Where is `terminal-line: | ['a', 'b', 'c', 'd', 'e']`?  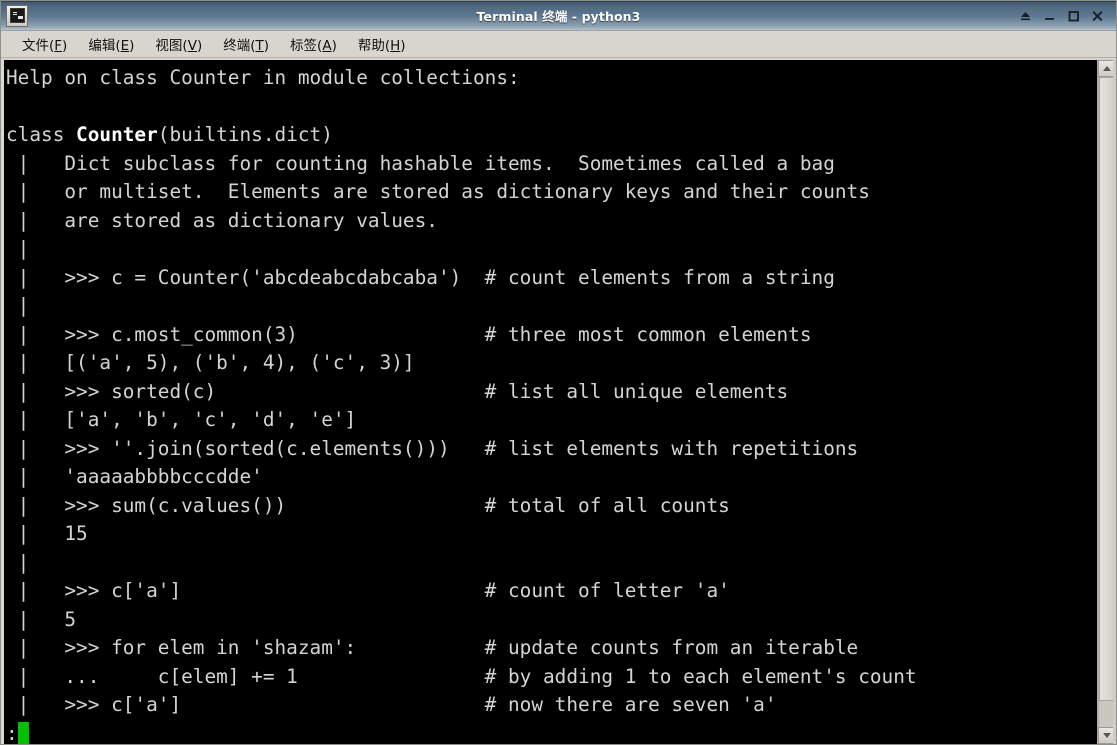 terminal-line: | ['a', 'b', 'c', 'd', 'e'] is located at coordinates (181, 419).